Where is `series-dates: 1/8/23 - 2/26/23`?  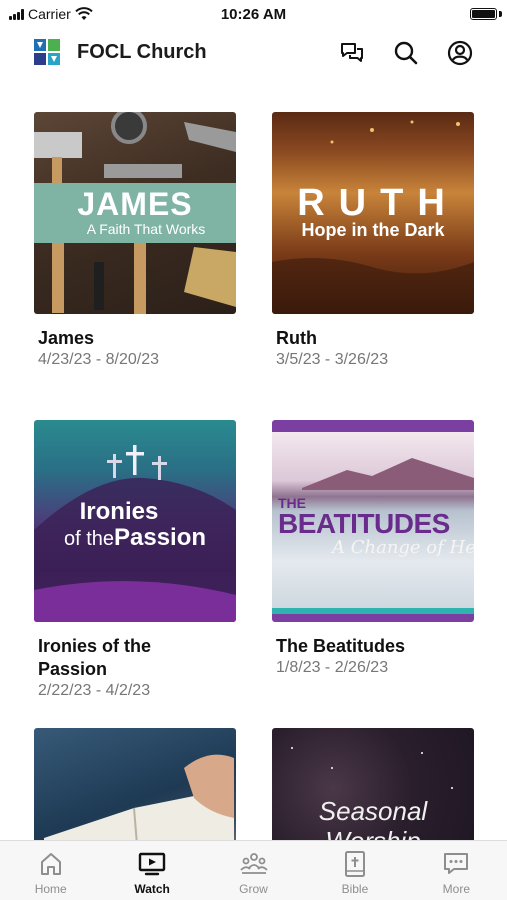
series-dates: 1/8/23 - 2/26/23 is located at coordinates (332, 667).